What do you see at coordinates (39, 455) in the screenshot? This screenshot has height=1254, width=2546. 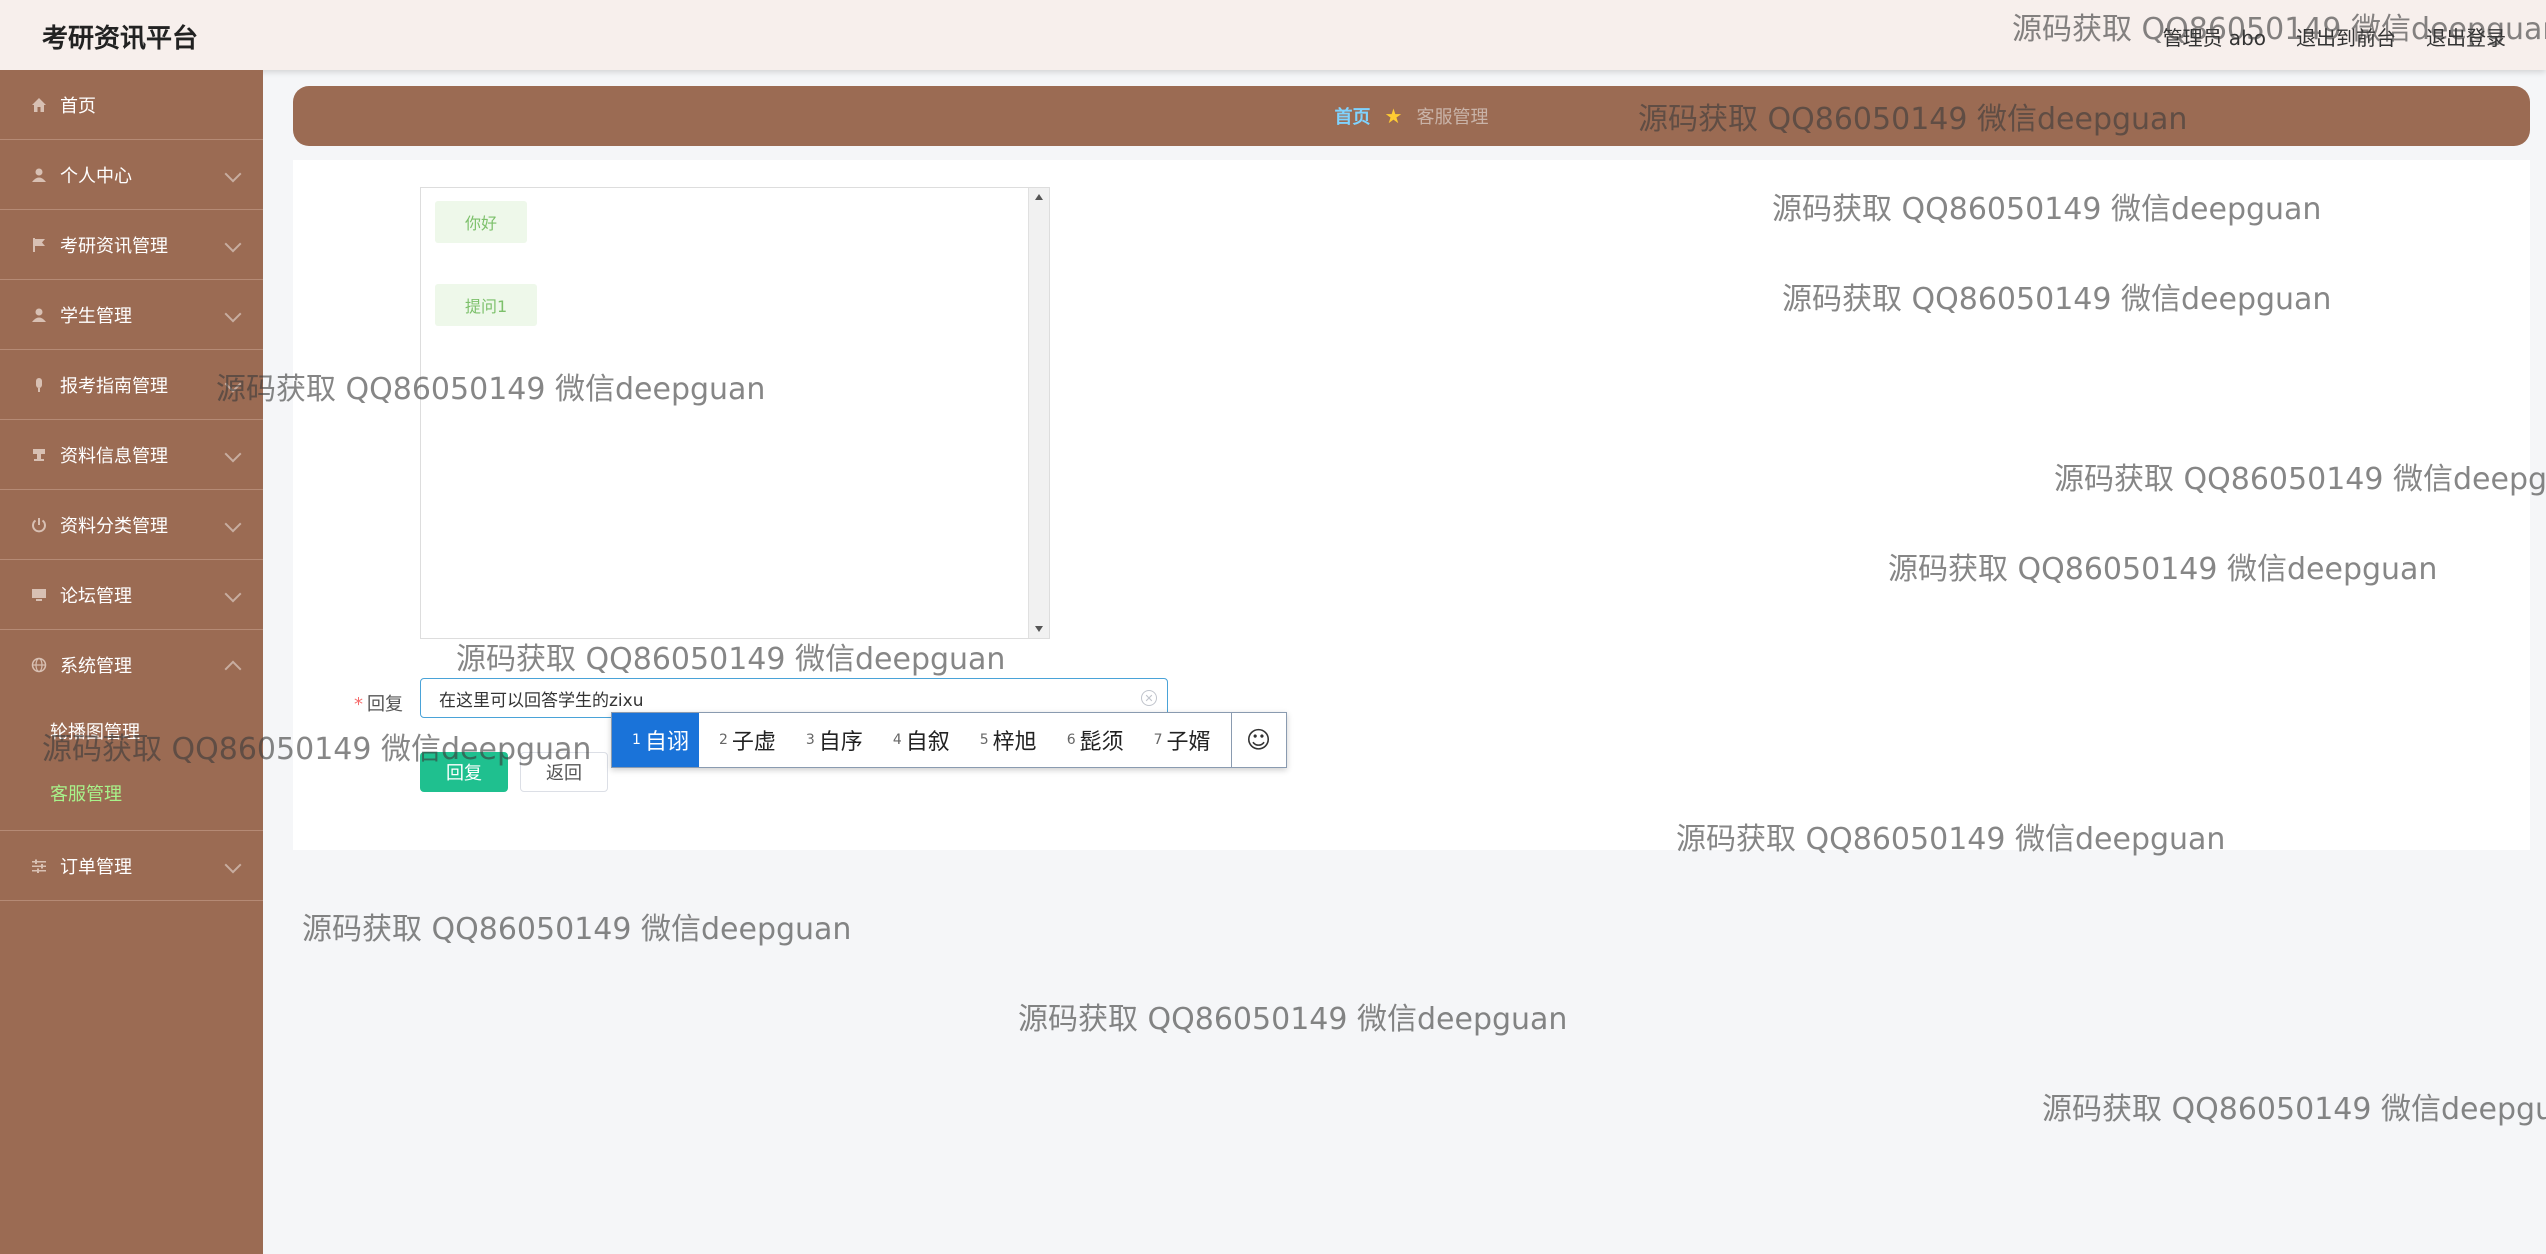 I see `stamp-icon` at bounding box center [39, 455].